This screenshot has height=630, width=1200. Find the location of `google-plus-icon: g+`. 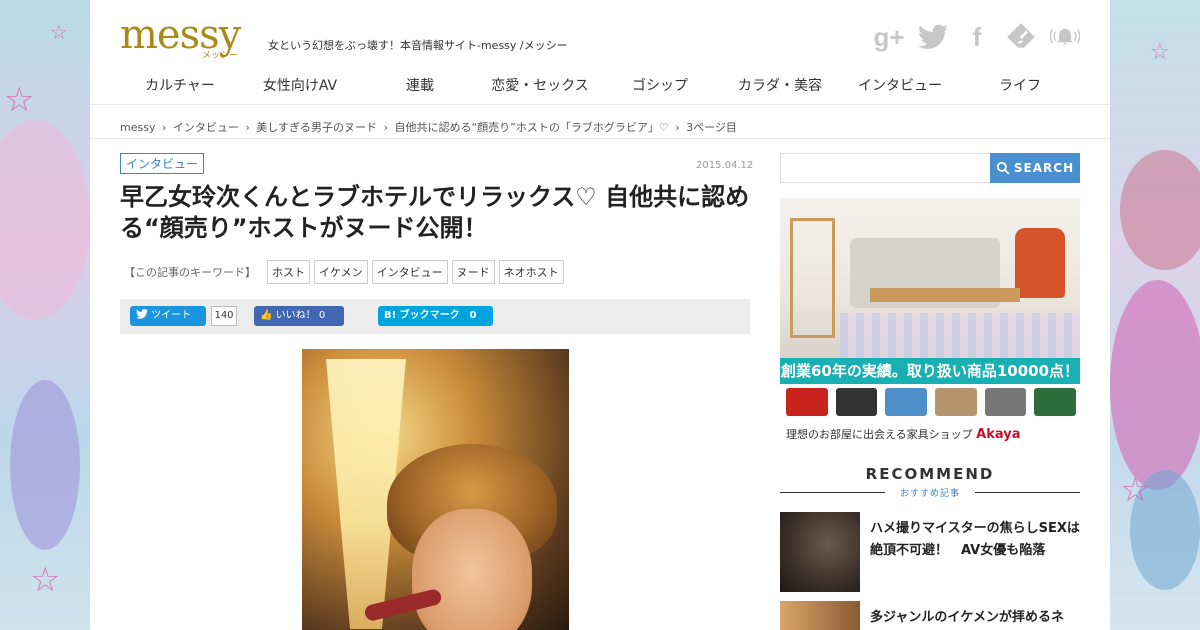

google-plus-icon: g+ is located at coordinates (888, 37).